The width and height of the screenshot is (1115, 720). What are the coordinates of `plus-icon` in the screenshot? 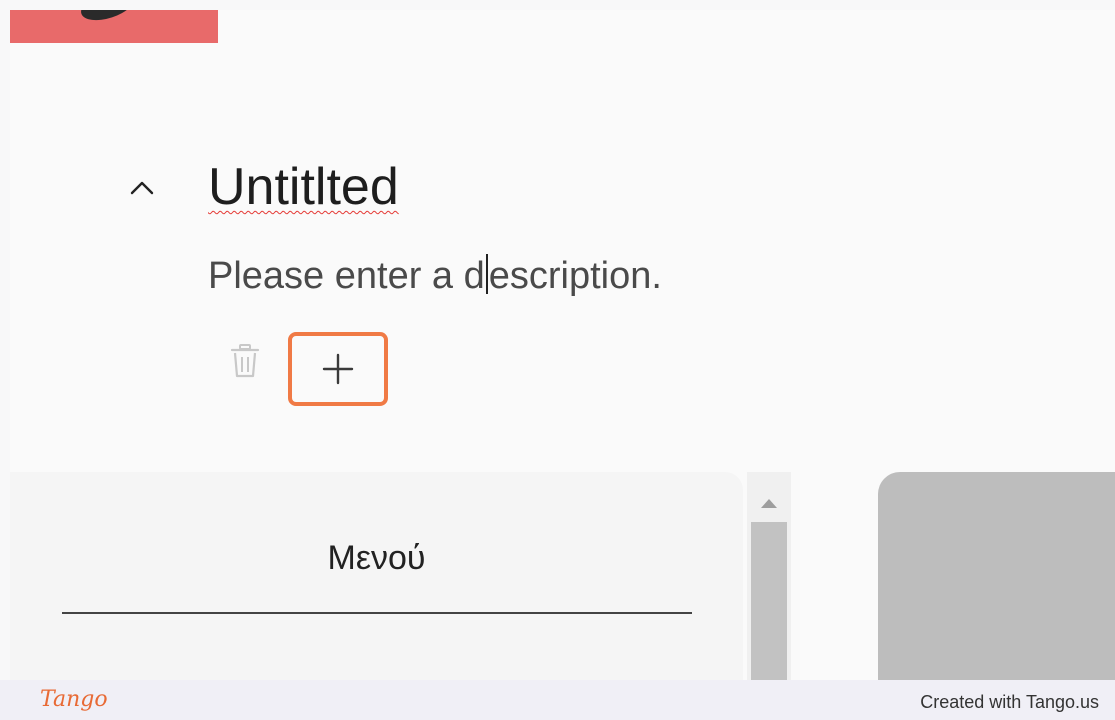 It's located at (338, 369).